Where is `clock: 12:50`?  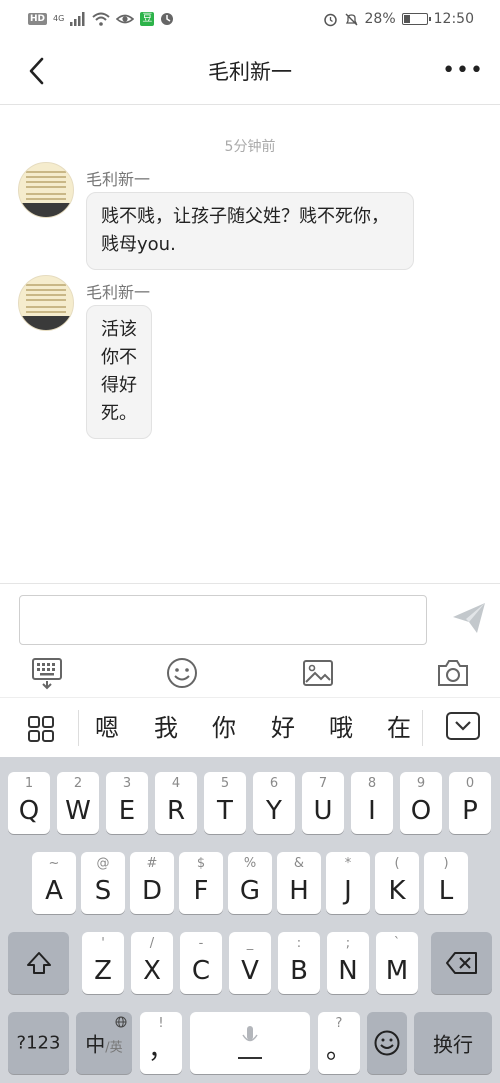
clock: 12:50 is located at coordinates (453, 19).